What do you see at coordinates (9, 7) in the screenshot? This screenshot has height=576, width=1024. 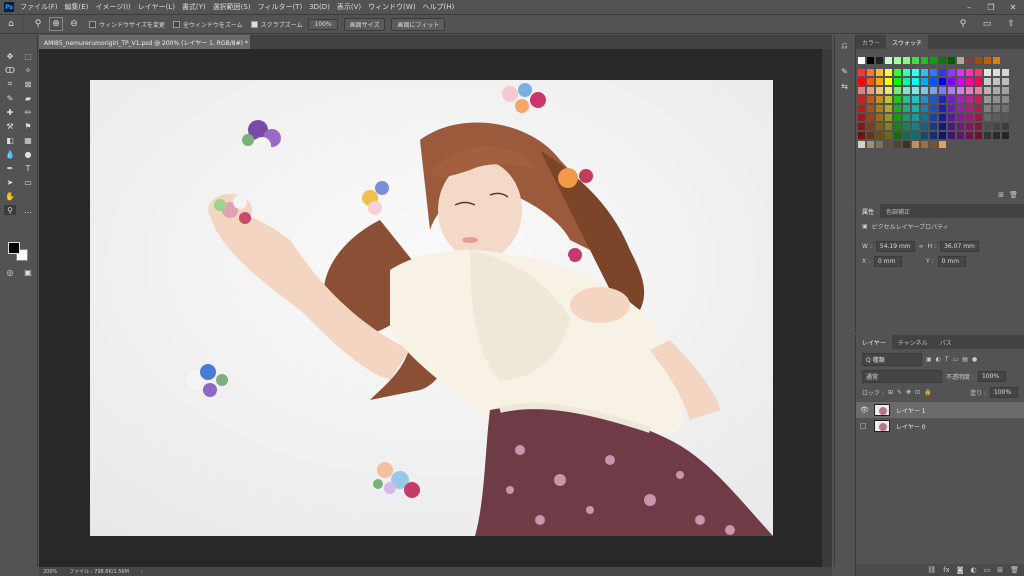 I see `photoshop-logo-icon: Ps` at bounding box center [9, 7].